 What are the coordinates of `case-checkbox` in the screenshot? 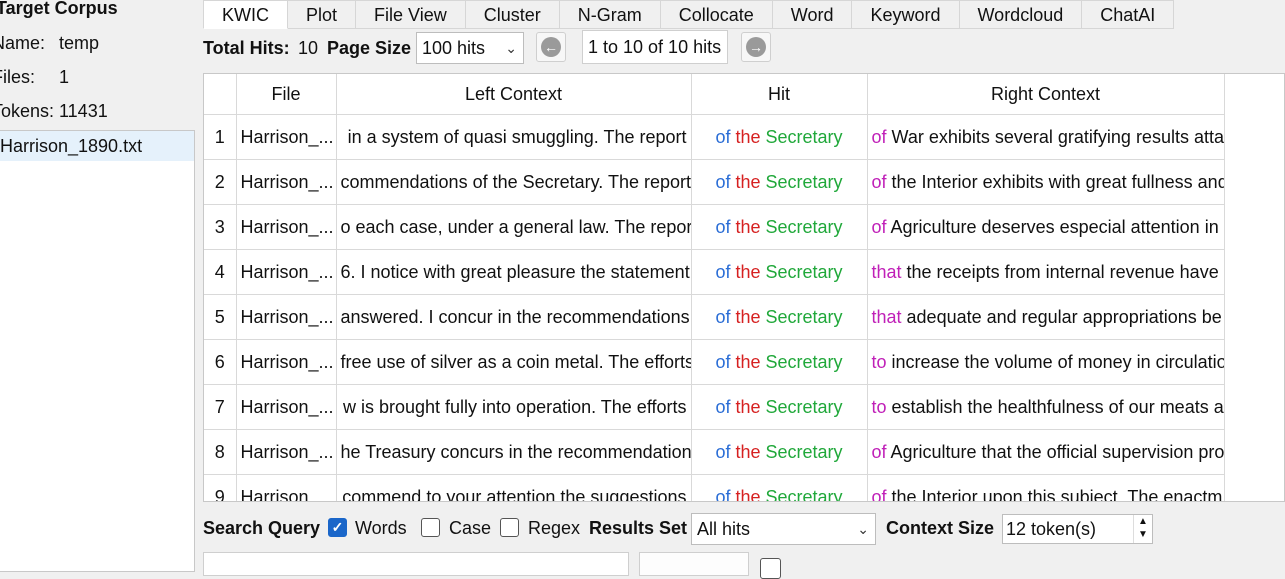 It's located at (430, 527).